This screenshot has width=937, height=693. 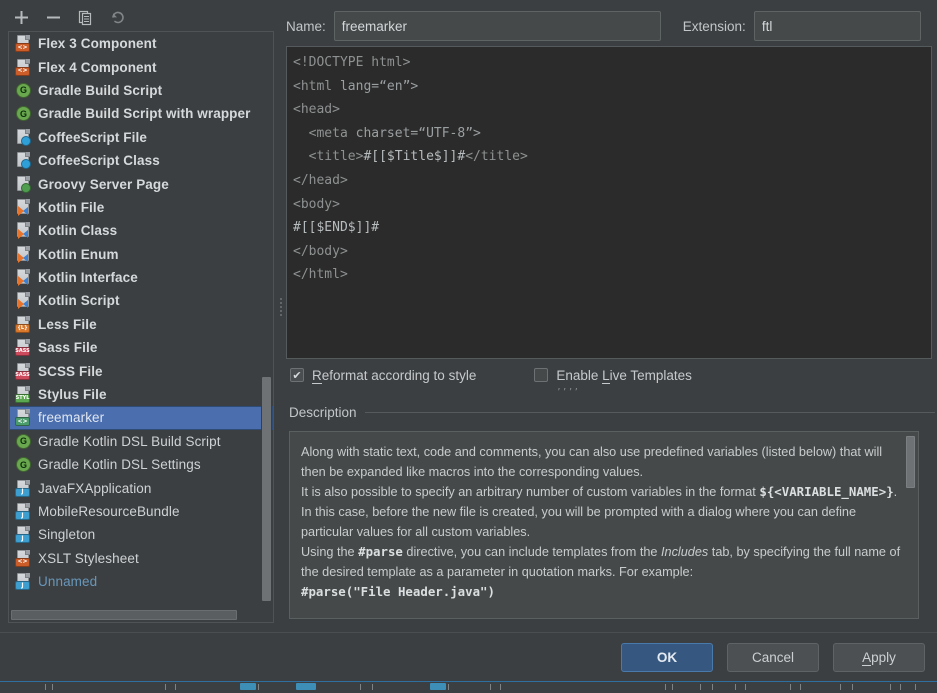 I want to click on list-item-label: Flex 3 Component, so click(x=97, y=44).